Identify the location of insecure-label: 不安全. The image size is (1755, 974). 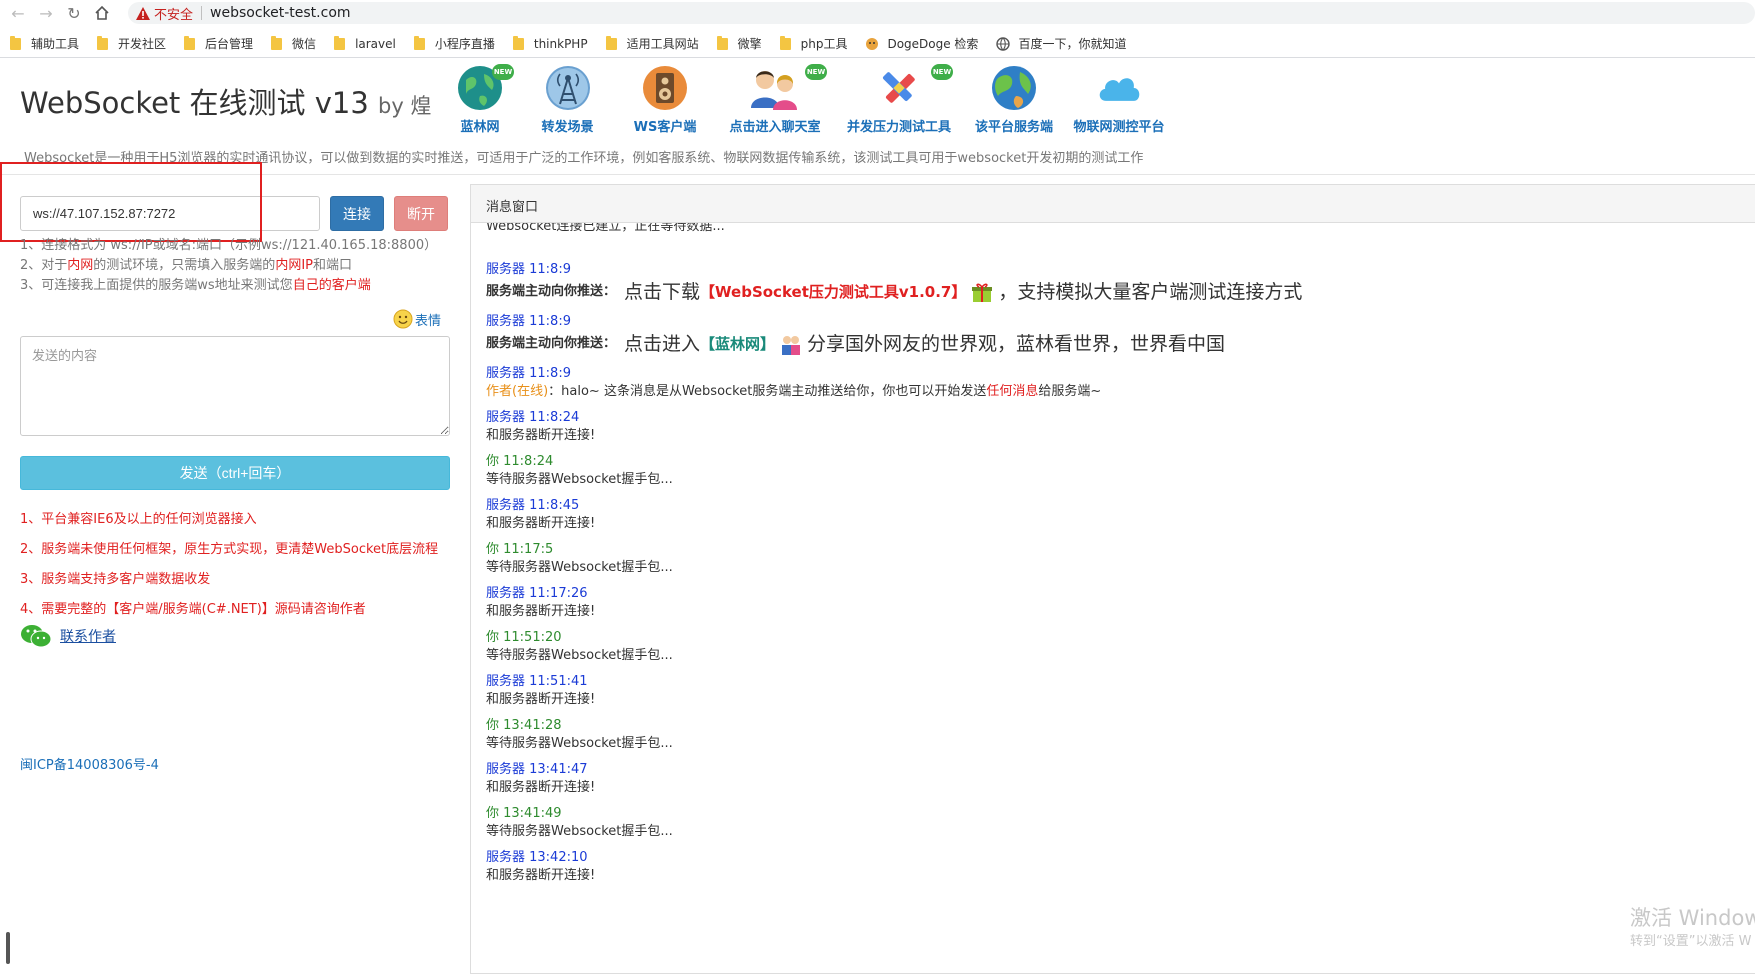
(173, 13).